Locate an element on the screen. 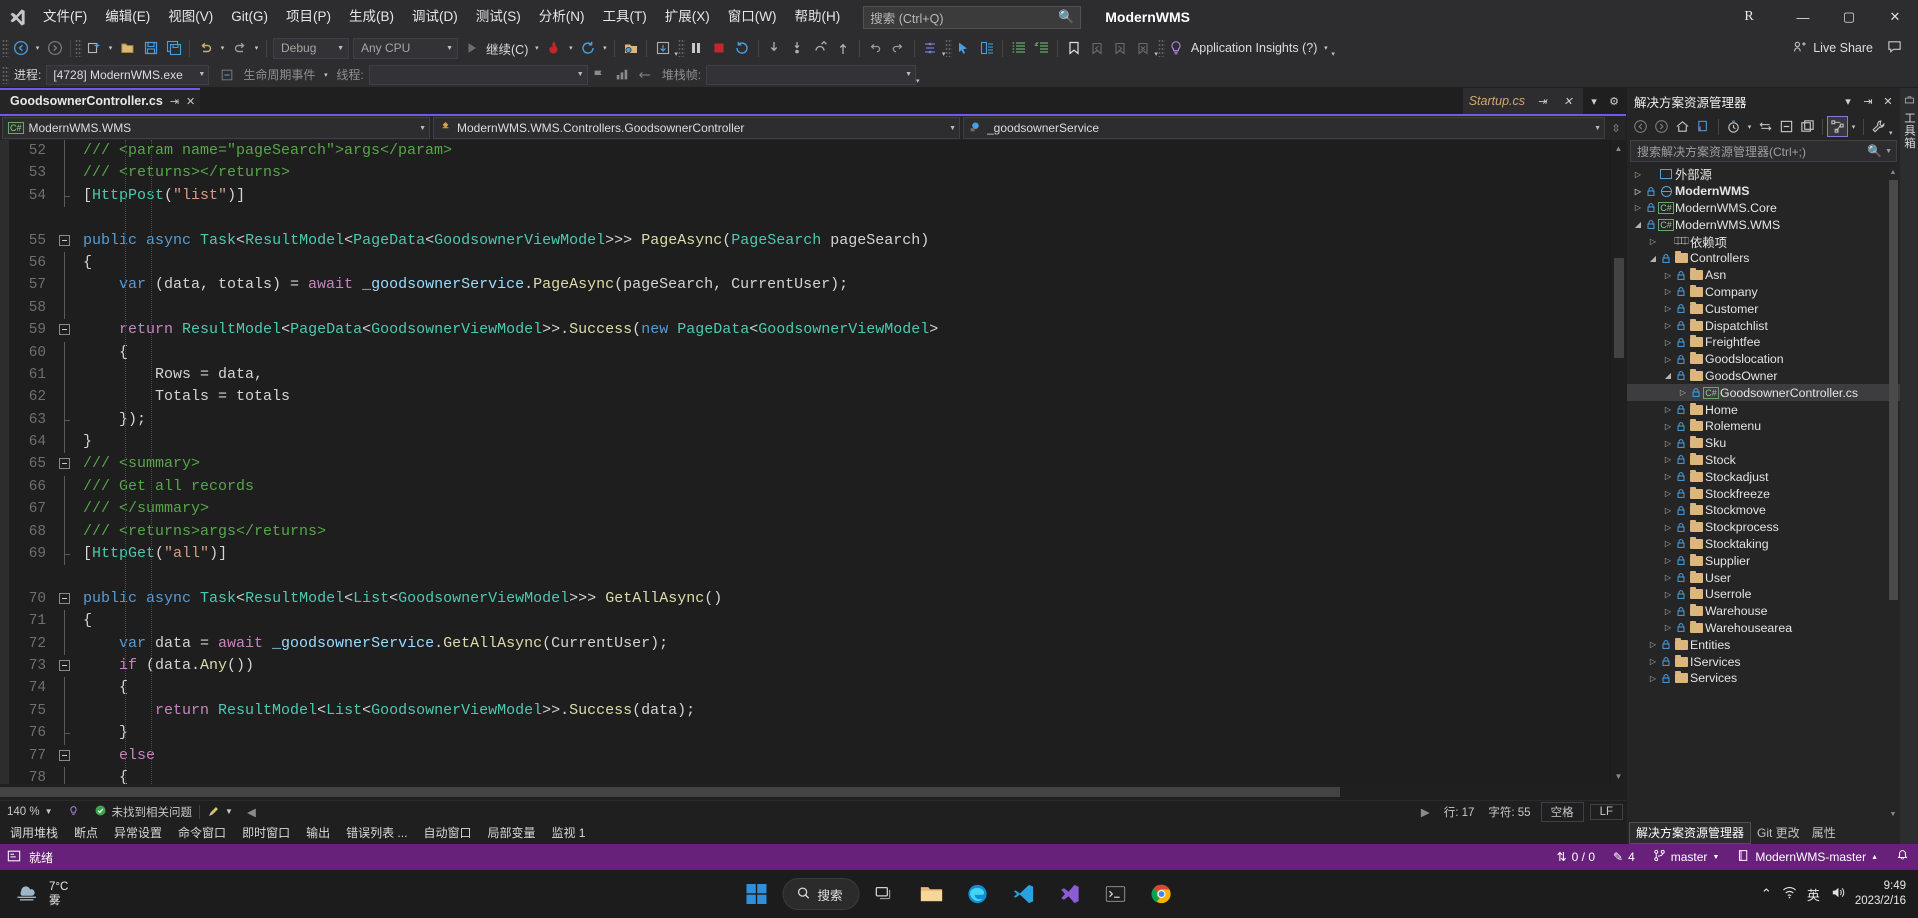 The width and height of the screenshot is (1918, 918). back-dropdown-icon: ▾ is located at coordinates (37, 48).